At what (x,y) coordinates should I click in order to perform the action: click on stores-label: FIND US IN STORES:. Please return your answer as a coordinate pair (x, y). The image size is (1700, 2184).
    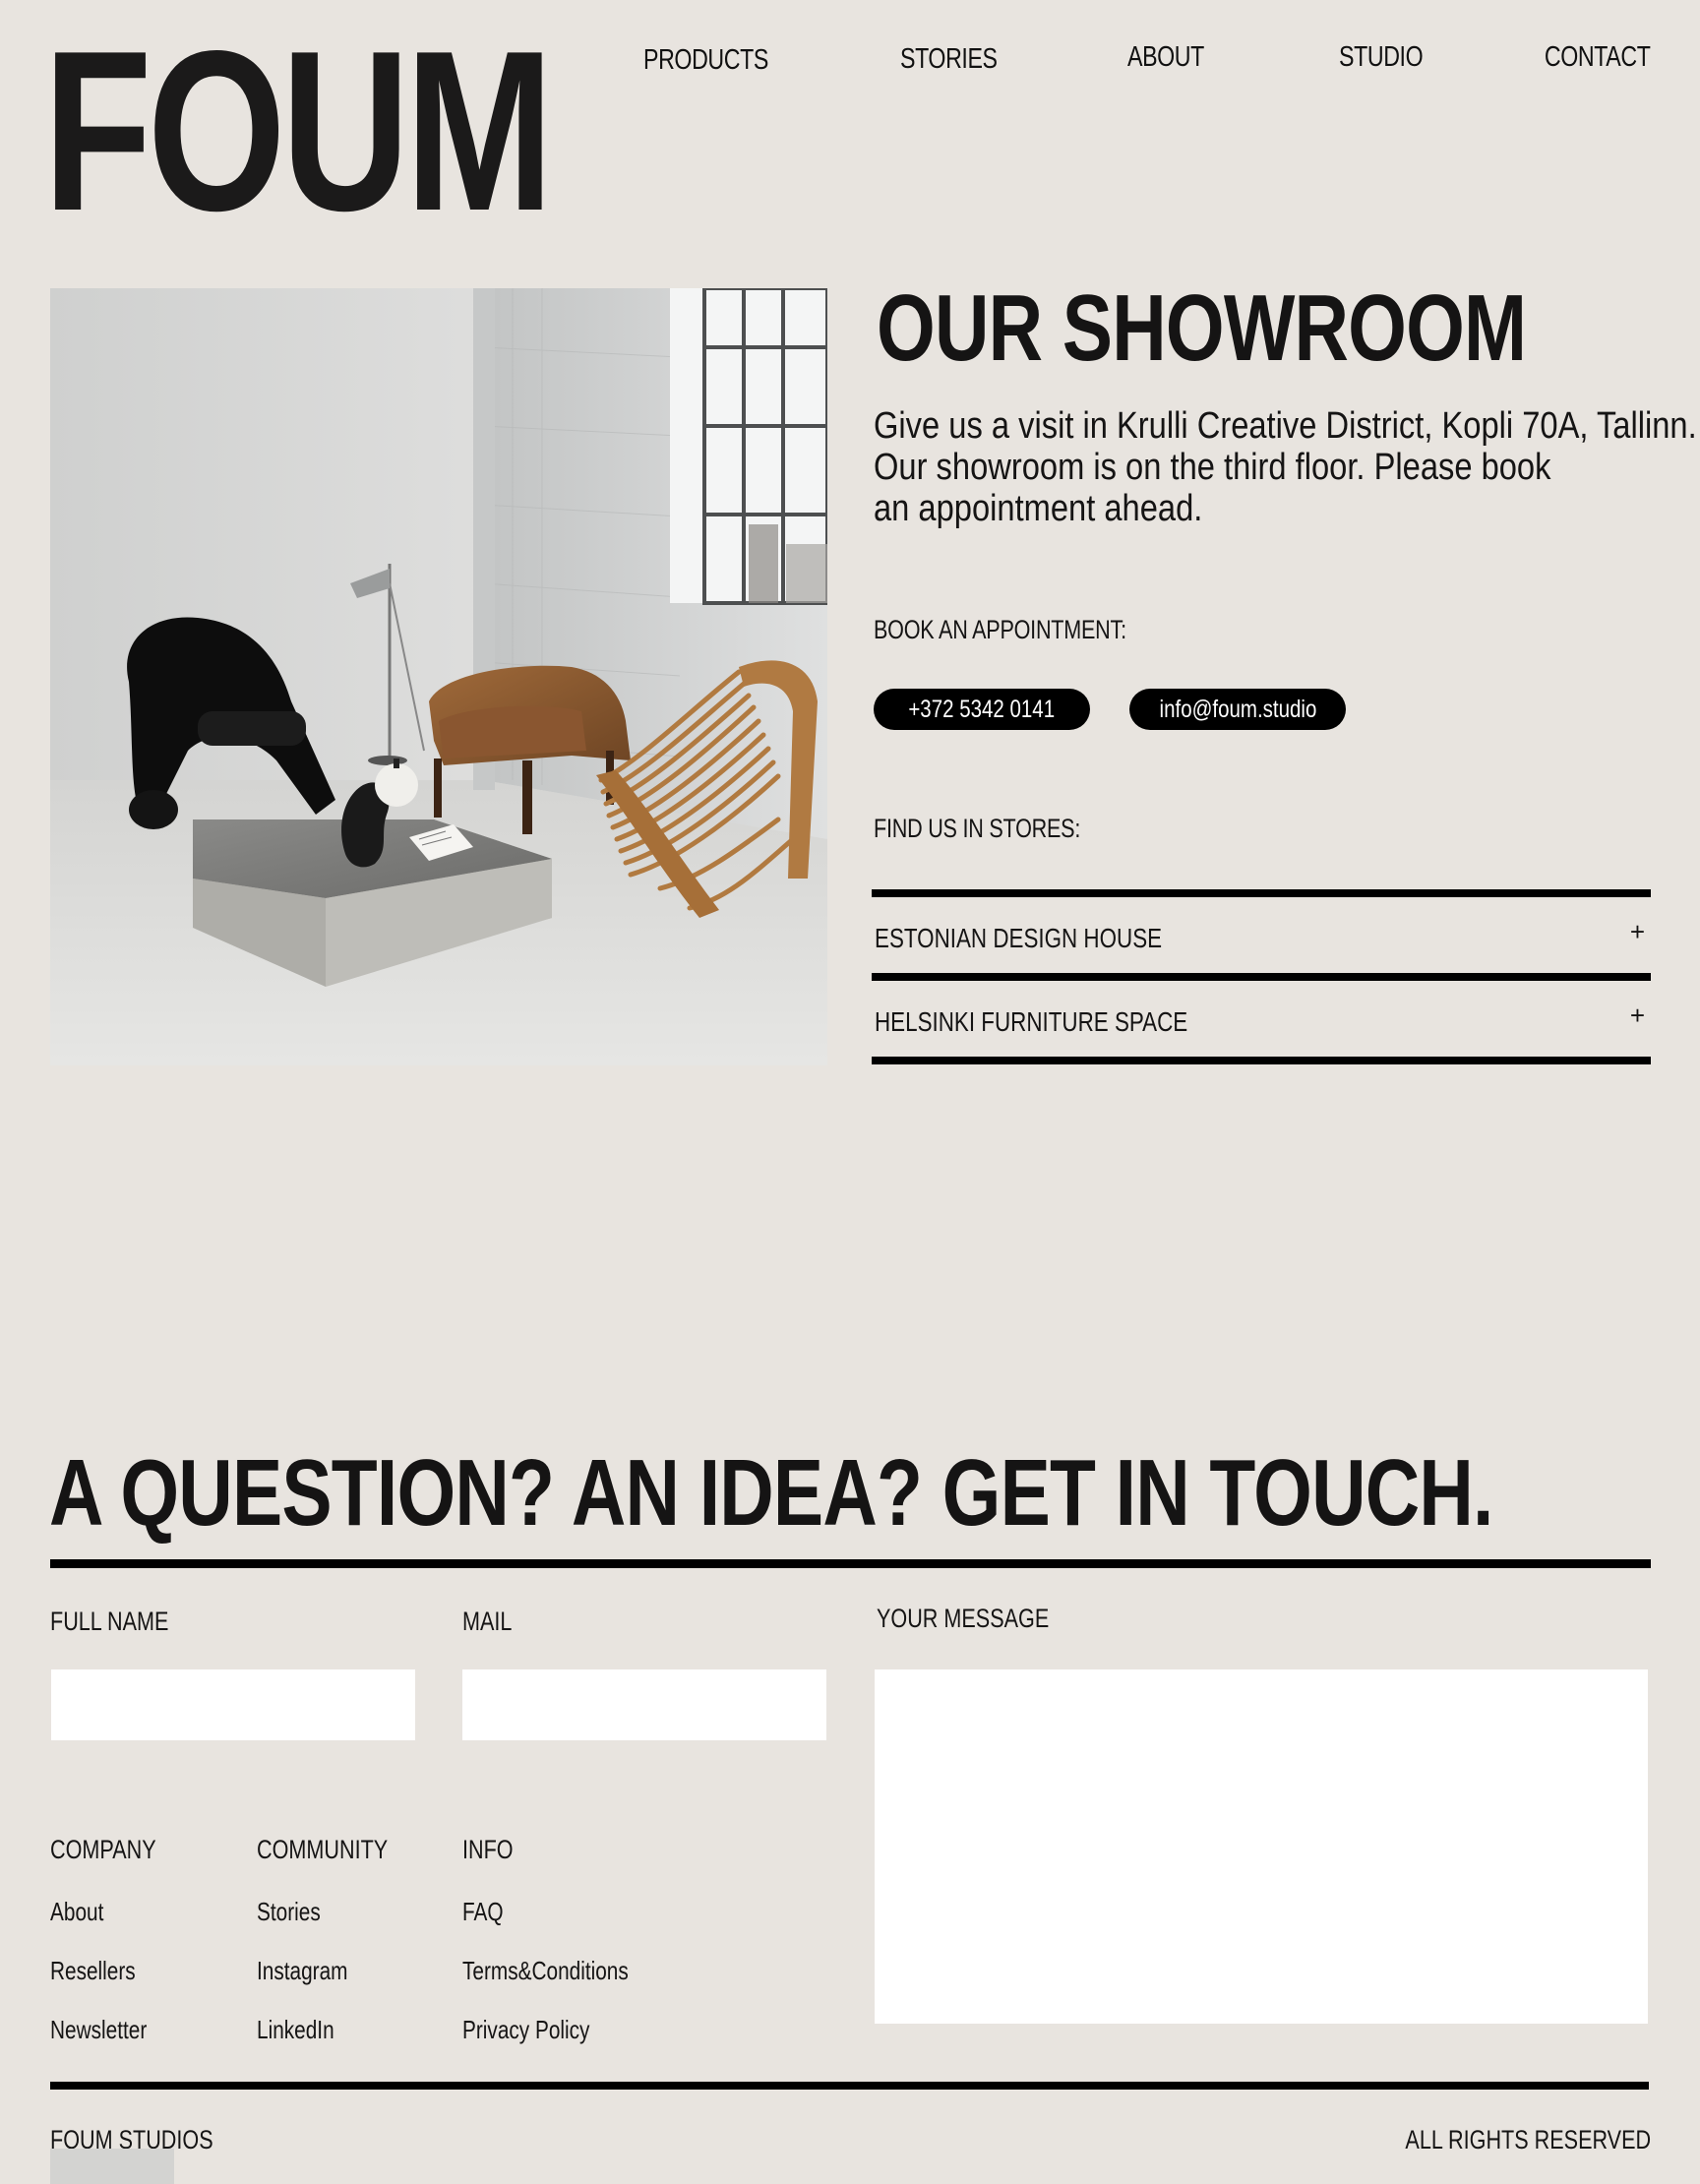
    Looking at the image, I should click on (977, 828).